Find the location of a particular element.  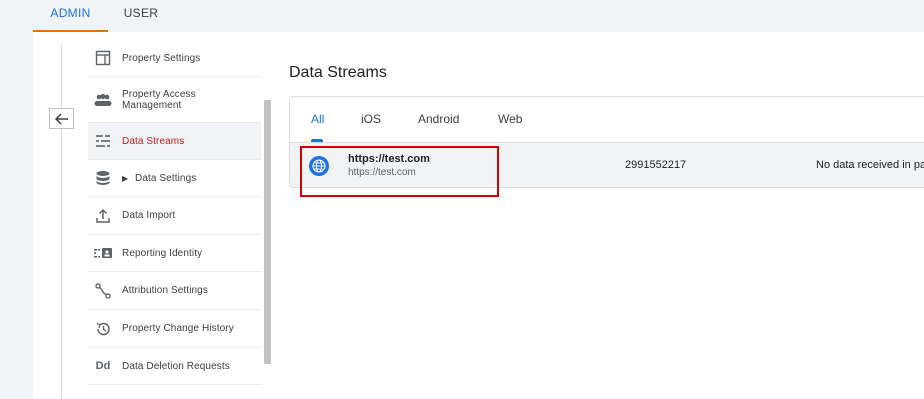

data-deletion-icon: Dd is located at coordinates (103, 366).